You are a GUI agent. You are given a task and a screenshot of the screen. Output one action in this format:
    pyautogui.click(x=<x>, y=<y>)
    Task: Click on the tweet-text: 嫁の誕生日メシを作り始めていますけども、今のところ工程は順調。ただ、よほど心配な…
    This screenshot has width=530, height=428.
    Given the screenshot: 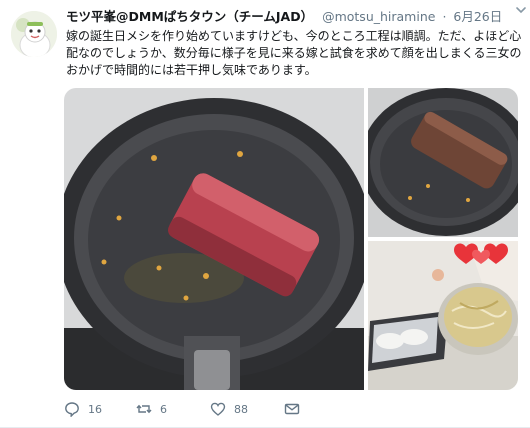 What is the action you would take?
    pyautogui.click(x=294, y=53)
    